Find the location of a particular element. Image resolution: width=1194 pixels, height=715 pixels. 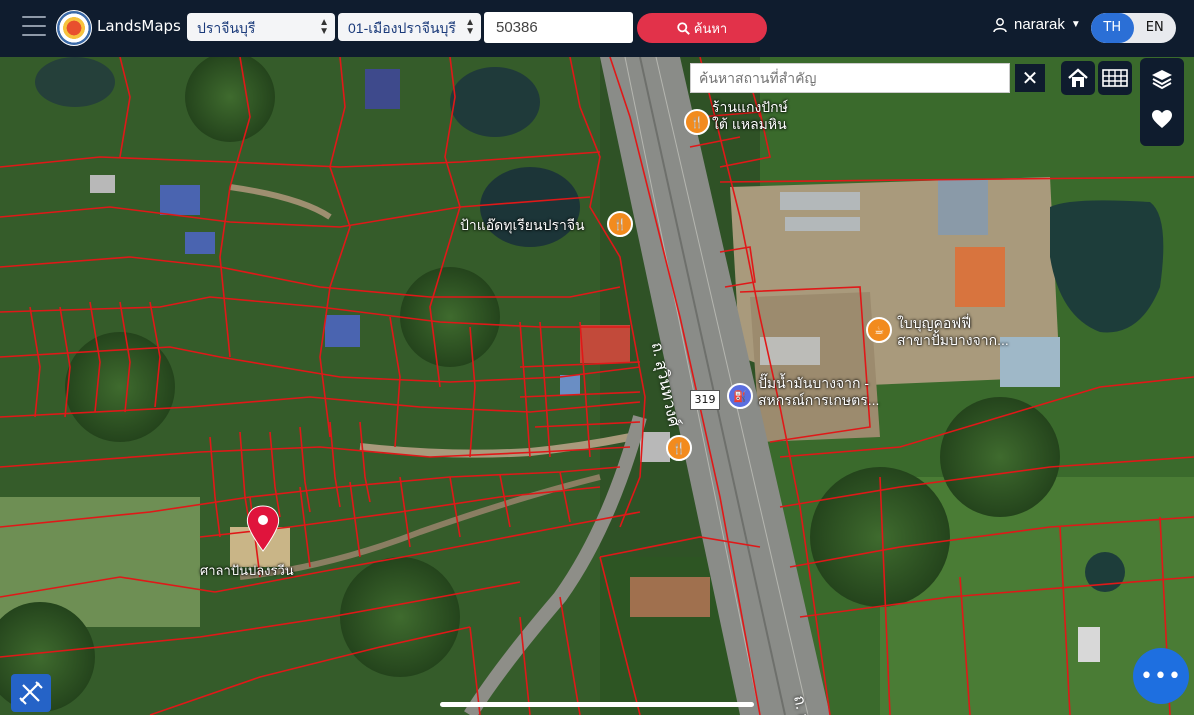

chevron-down-icon: ▼ is located at coordinates (1075, 24).